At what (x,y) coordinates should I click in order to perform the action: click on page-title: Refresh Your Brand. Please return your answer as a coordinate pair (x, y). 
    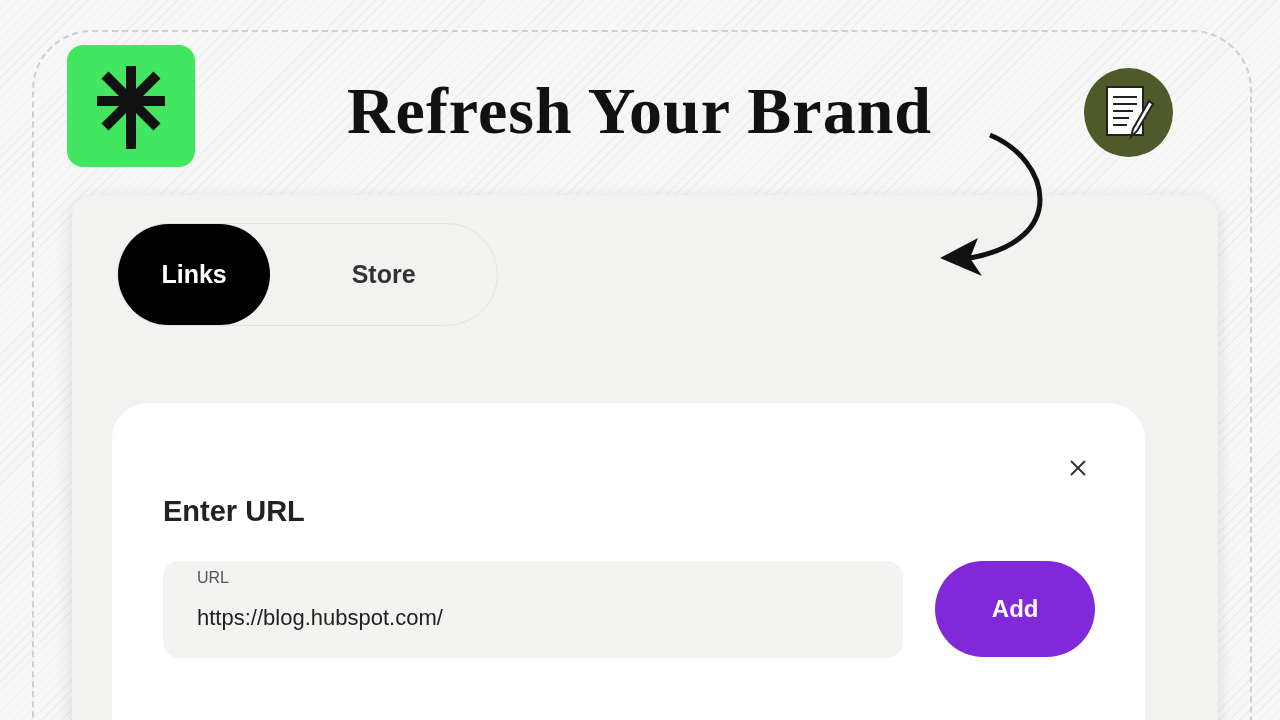
    Looking at the image, I should click on (639, 111).